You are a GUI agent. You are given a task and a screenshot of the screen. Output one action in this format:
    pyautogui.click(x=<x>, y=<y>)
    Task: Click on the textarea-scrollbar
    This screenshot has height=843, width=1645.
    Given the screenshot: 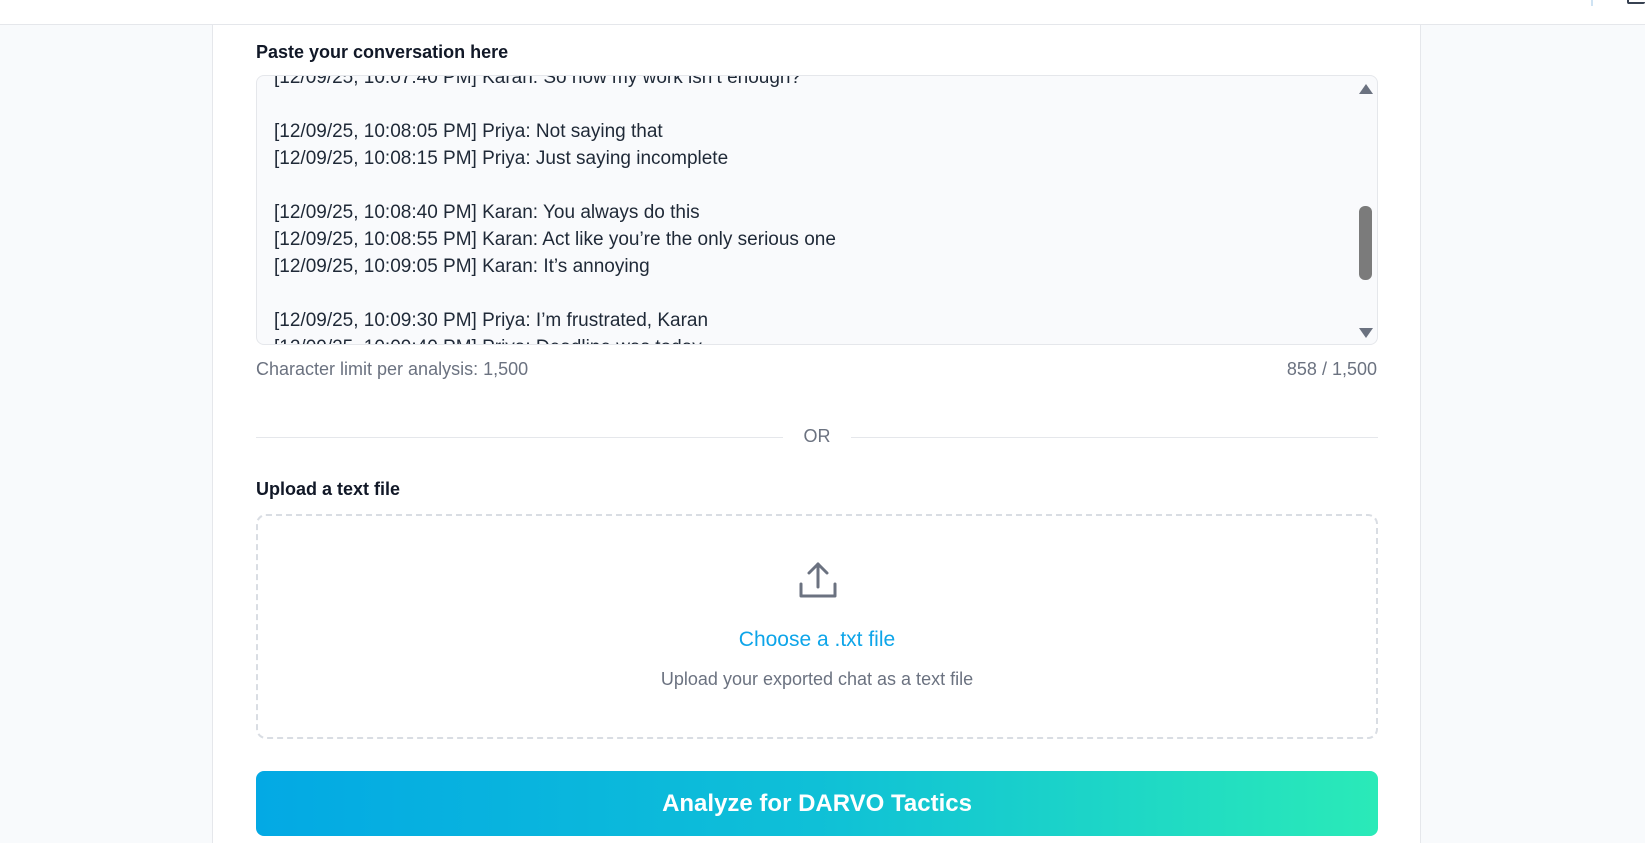 What is the action you would take?
    pyautogui.click(x=1366, y=210)
    